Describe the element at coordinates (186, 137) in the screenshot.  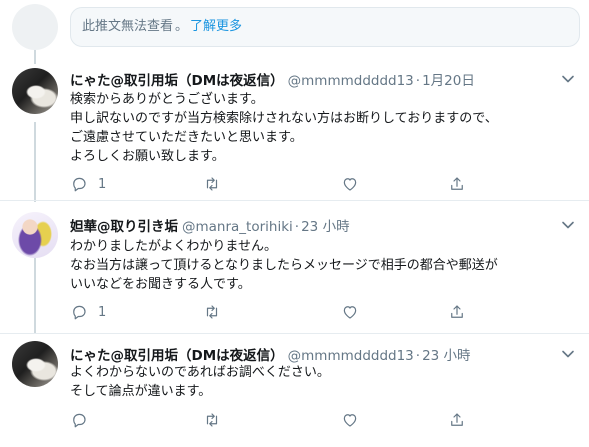
I see `tweet-line: ご遠慮させていただきたいと思います。` at that location.